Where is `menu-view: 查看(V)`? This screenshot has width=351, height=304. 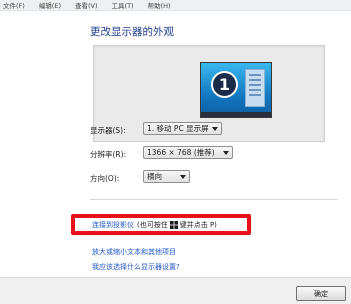 menu-view: 查看(V) is located at coordinates (86, 5).